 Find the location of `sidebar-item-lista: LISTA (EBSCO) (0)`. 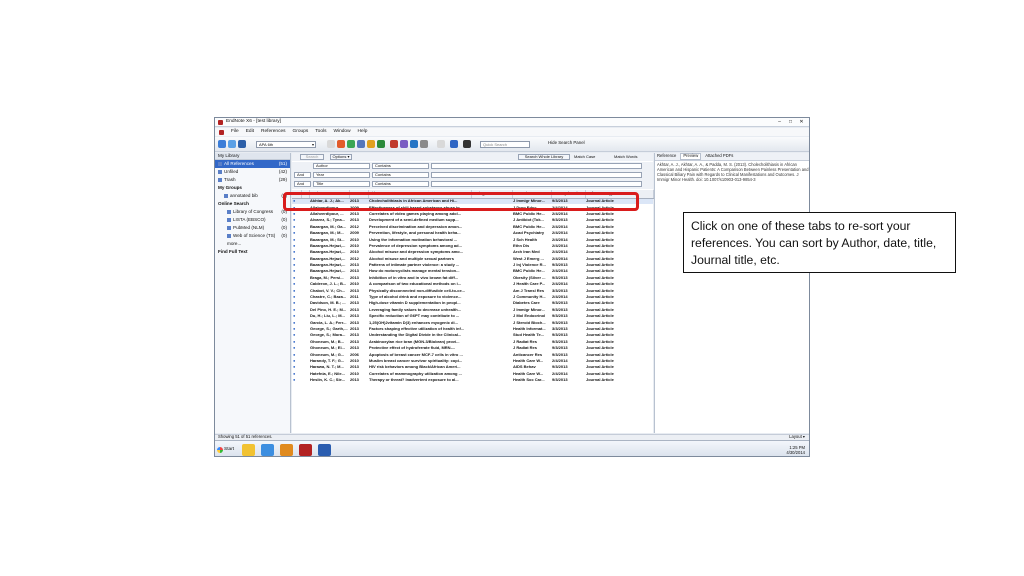

sidebar-item-lista: LISTA (EBSCO) (0) is located at coordinates (252, 220).